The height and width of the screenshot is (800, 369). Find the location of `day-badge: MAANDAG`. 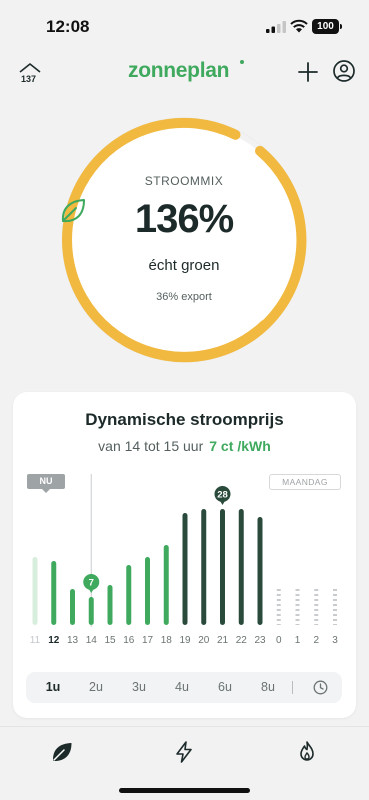

day-badge: MAANDAG is located at coordinates (305, 482).